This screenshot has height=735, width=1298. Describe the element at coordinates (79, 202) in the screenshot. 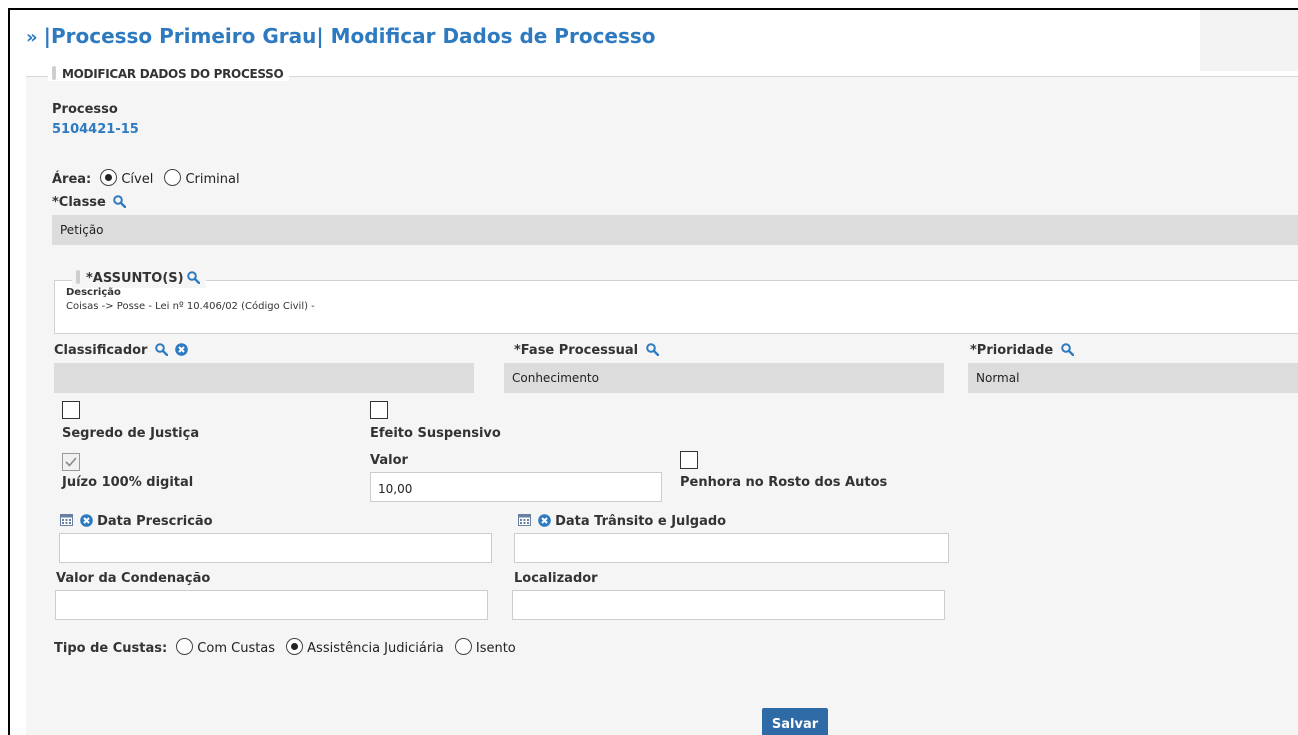

I see `classe-label: *Classe` at that location.